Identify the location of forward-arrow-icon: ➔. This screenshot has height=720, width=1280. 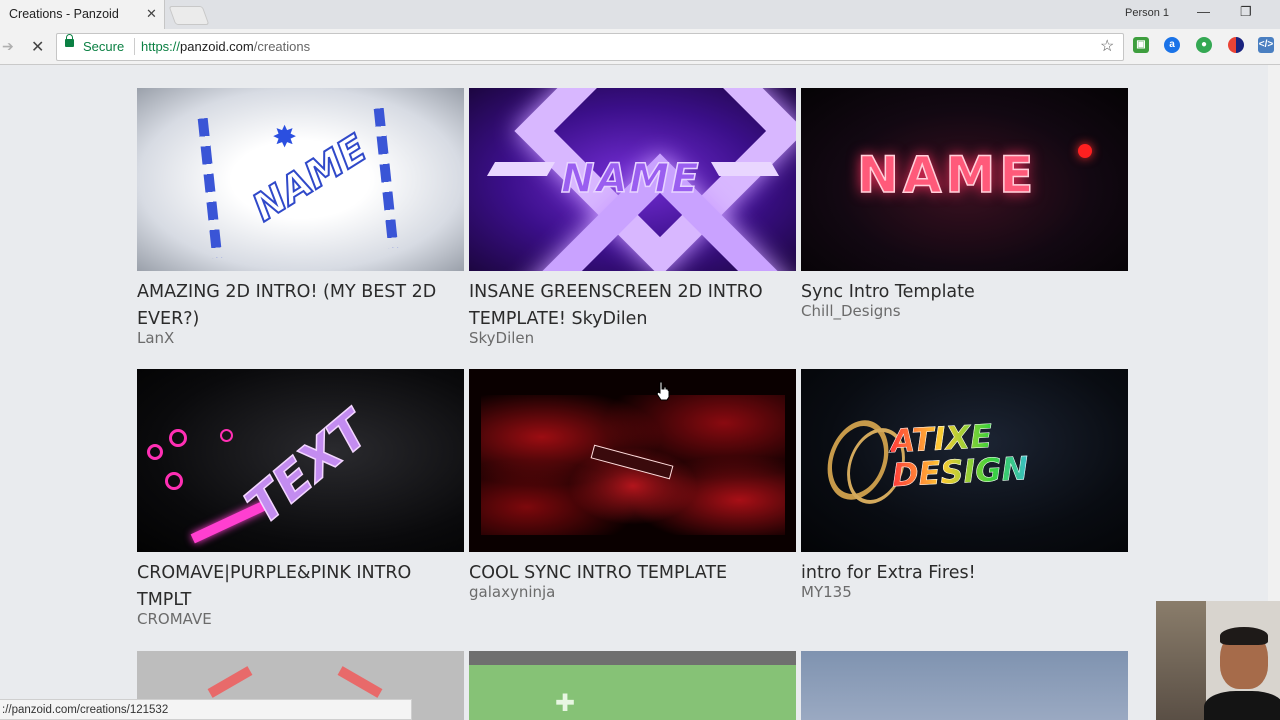
(8, 46).